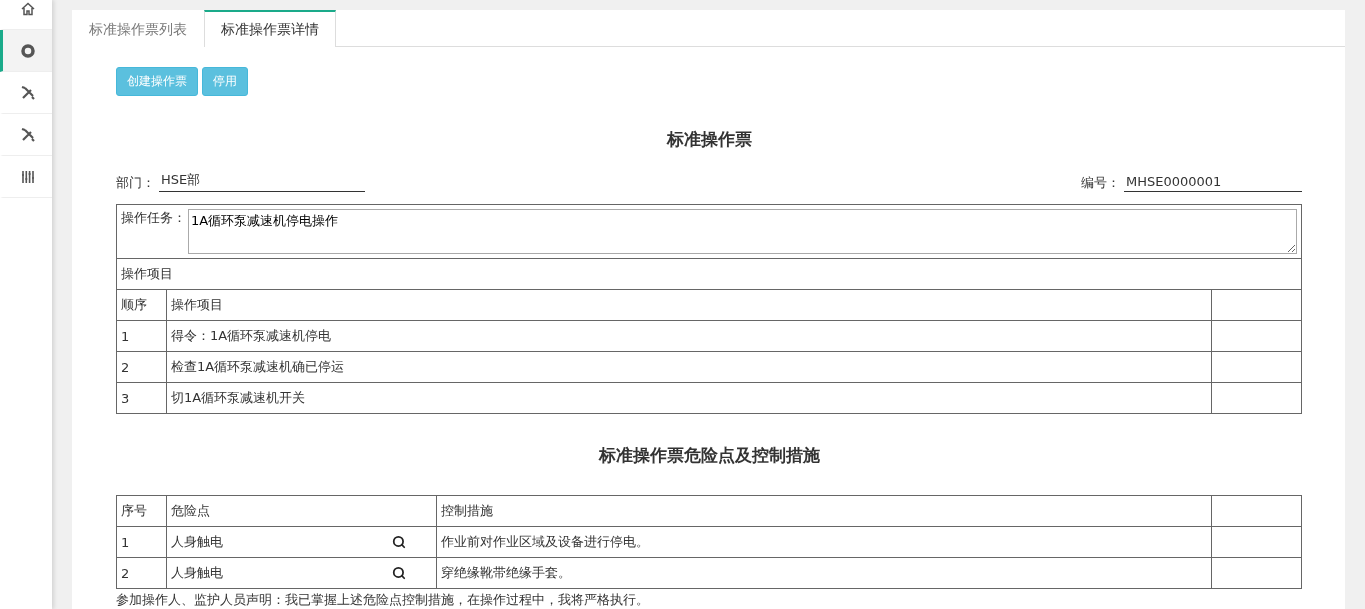  Describe the element at coordinates (709, 274) in the screenshot. I see `section-heading: 操作项目` at that location.